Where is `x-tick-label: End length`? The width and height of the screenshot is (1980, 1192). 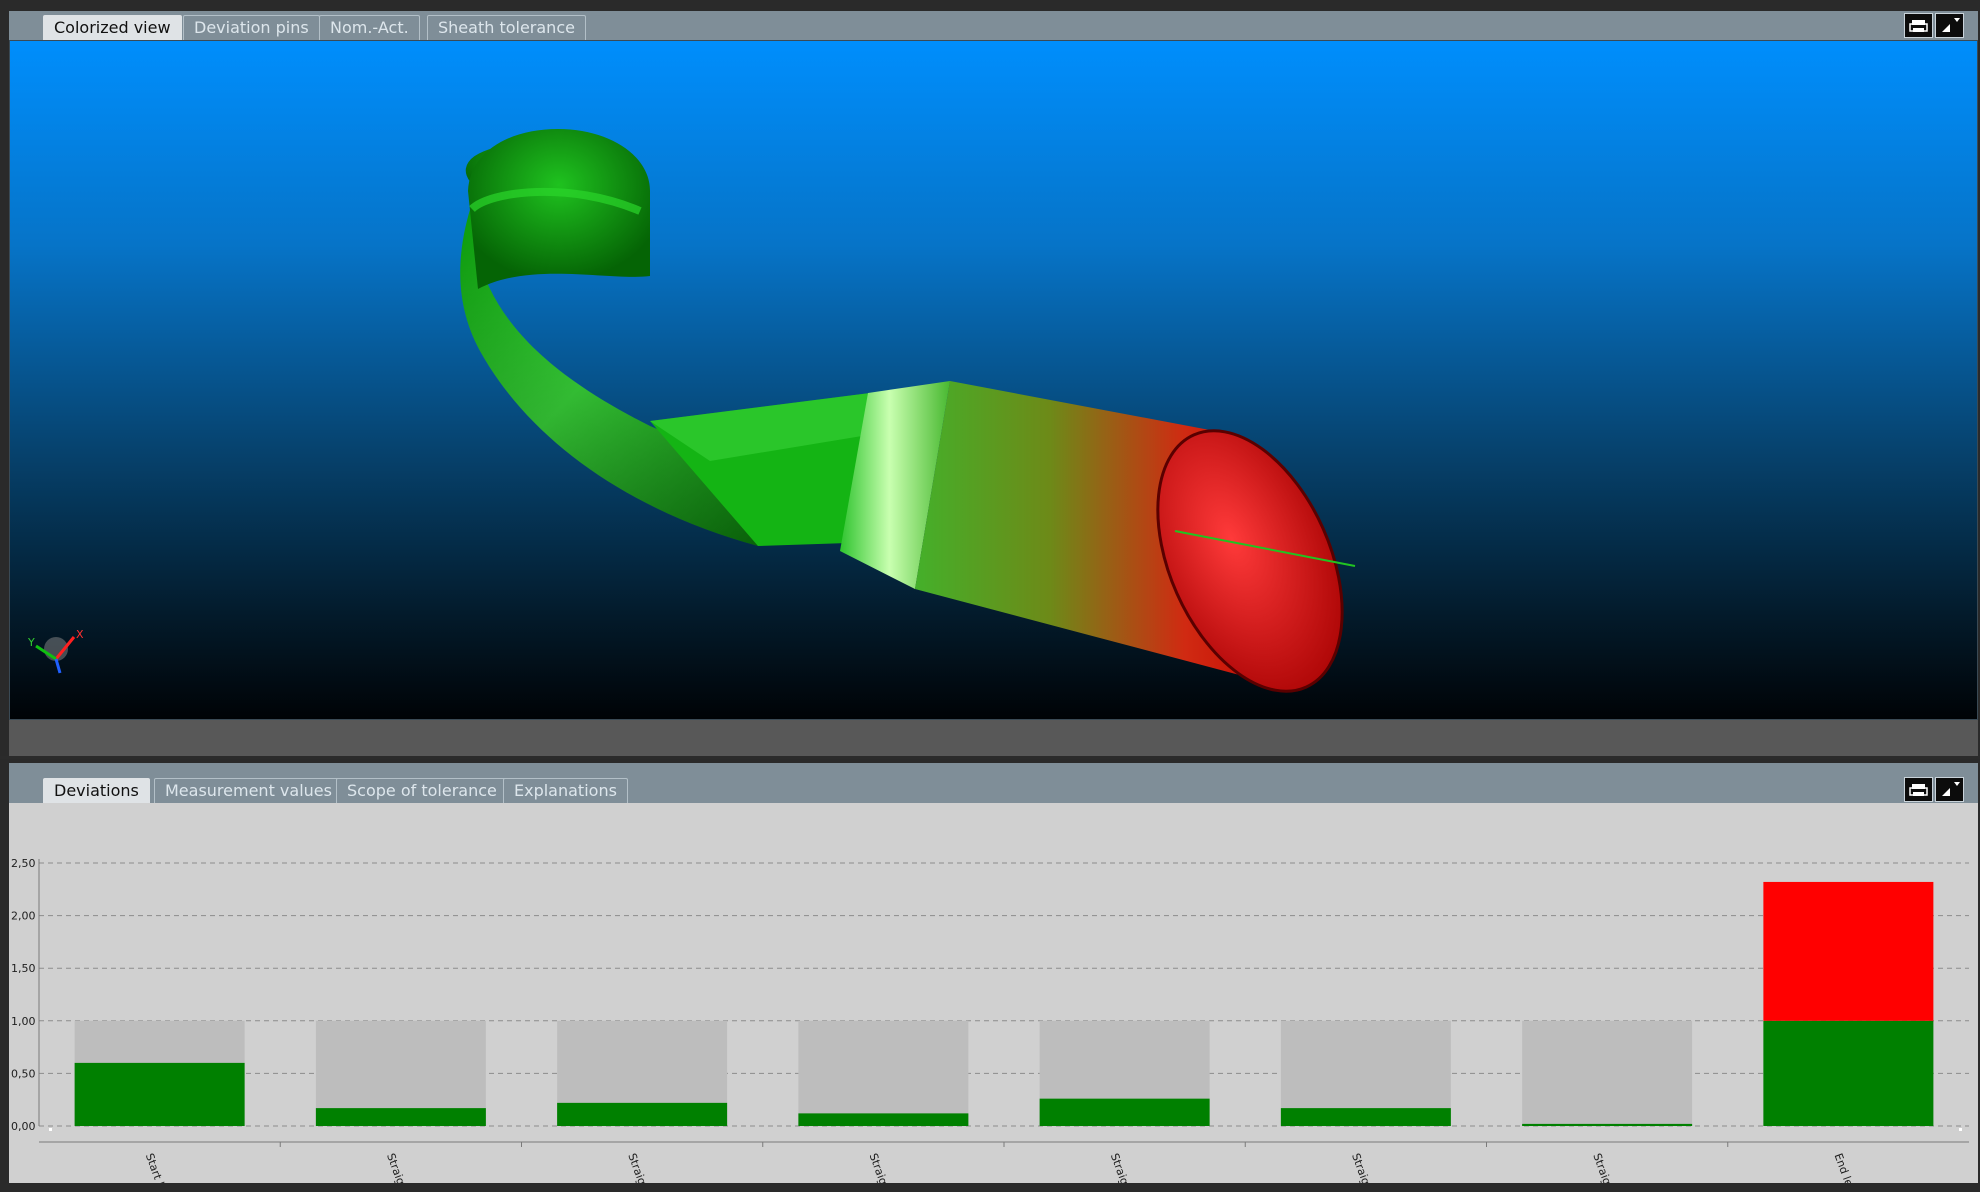
x-tick-label: End length is located at coordinates (1848, 1167).